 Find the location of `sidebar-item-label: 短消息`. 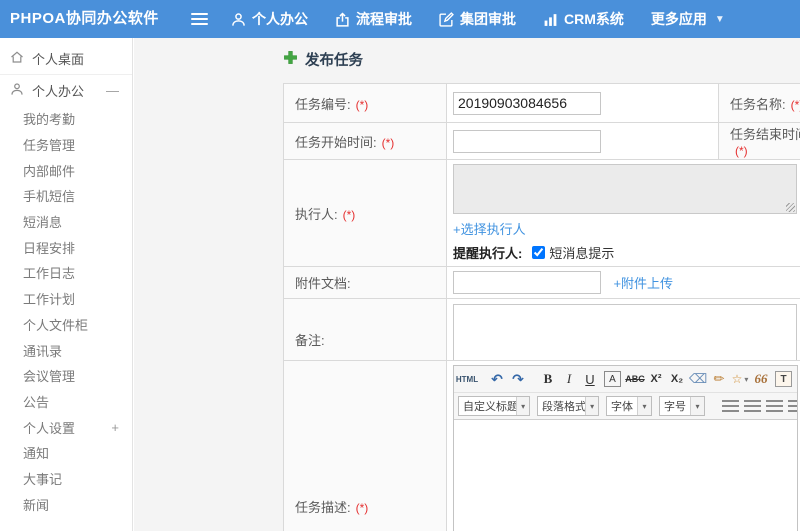

sidebar-item-label: 短消息 is located at coordinates (43, 223).